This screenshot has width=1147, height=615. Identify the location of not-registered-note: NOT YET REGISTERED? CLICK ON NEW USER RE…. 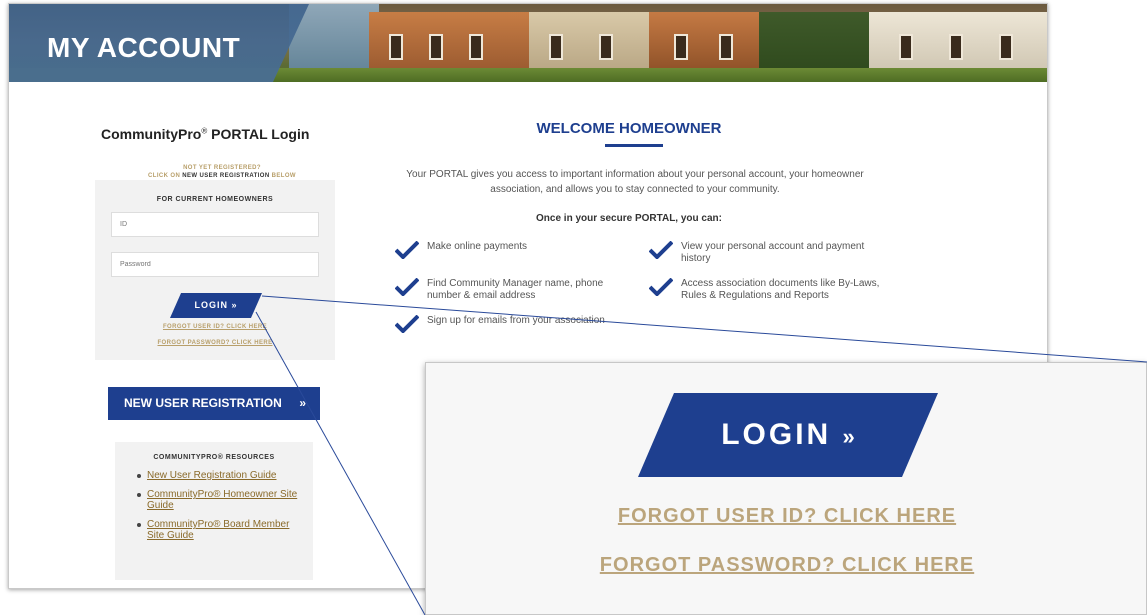
(222, 172).